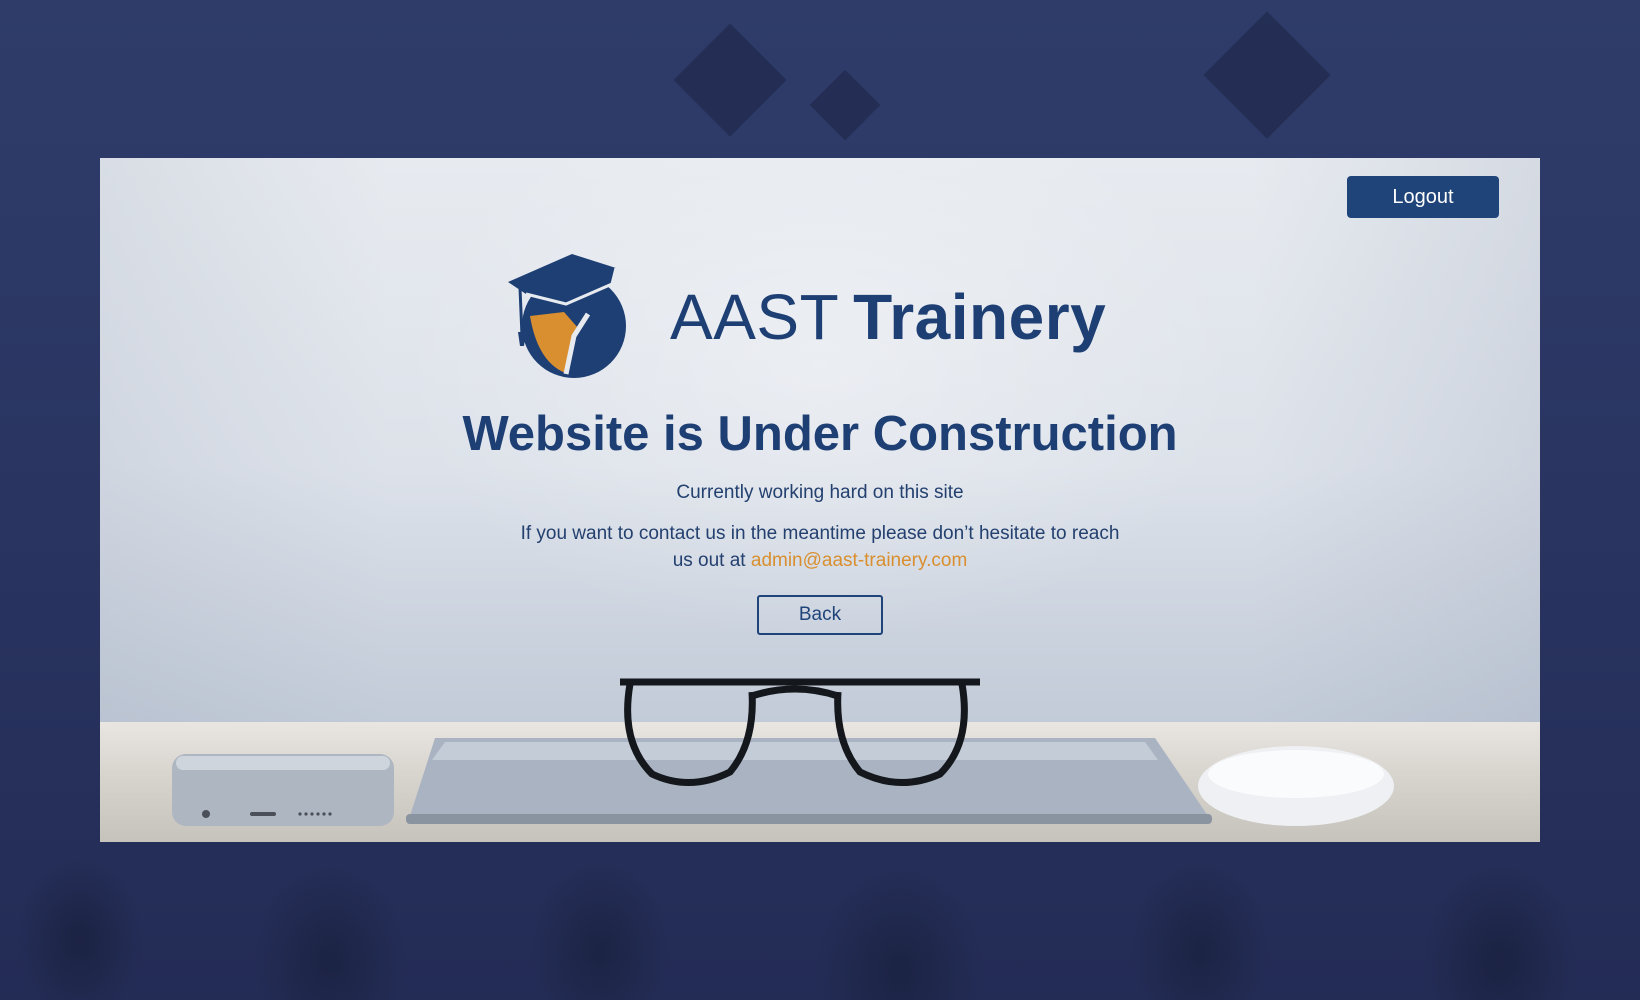  I want to click on brand-logo: AAST Trainery, so click(807, 317).